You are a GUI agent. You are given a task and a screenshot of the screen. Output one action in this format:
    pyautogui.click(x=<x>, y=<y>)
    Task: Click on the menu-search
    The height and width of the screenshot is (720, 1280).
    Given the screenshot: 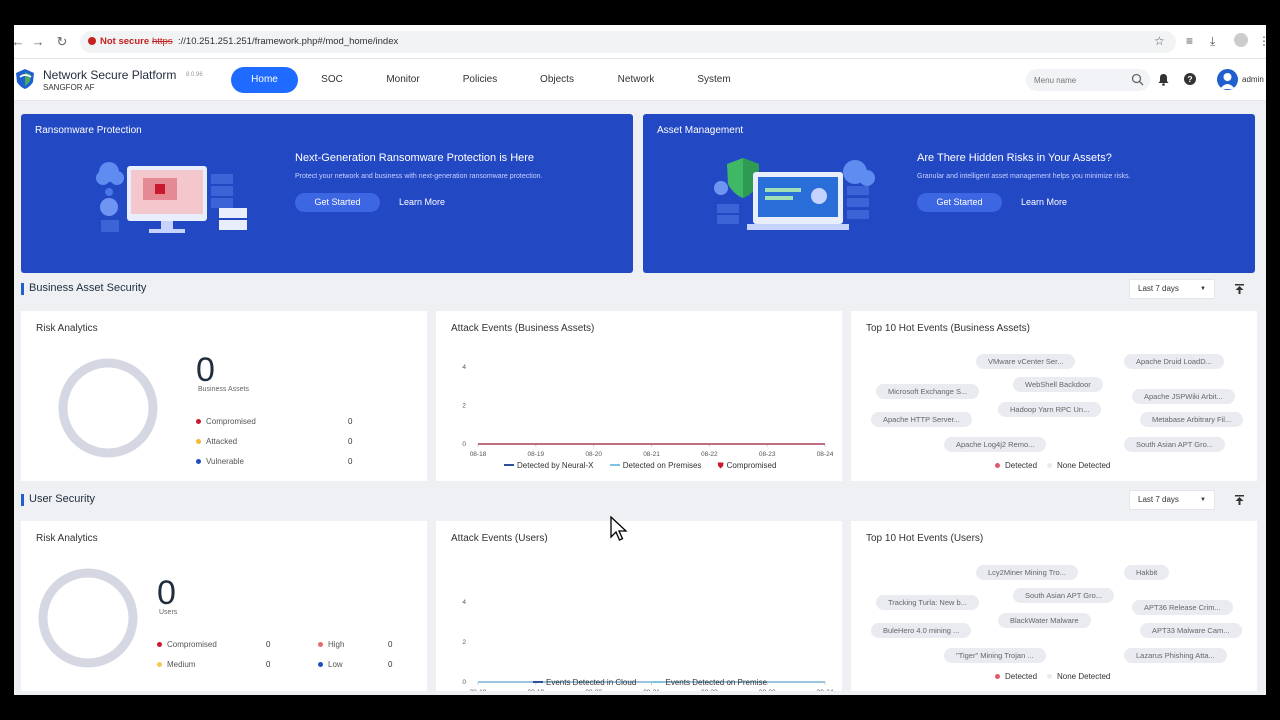 What is the action you would take?
    pyautogui.click(x=1088, y=80)
    